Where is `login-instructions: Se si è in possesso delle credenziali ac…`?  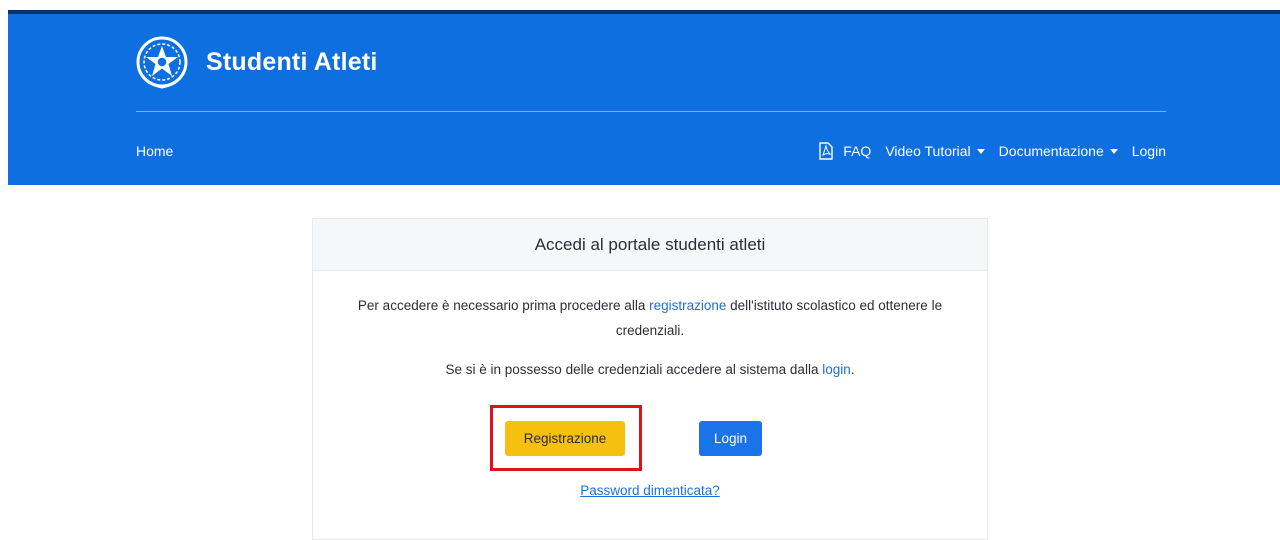
login-instructions: Se si è in possesso delle credenziali ac… is located at coordinates (650, 369).